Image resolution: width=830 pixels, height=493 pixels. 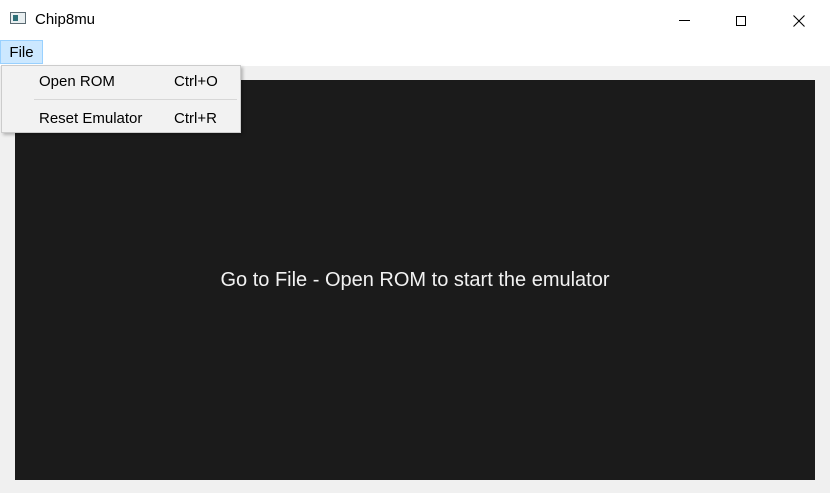 I want to click on menu-separator, so click(x=135, y=99).